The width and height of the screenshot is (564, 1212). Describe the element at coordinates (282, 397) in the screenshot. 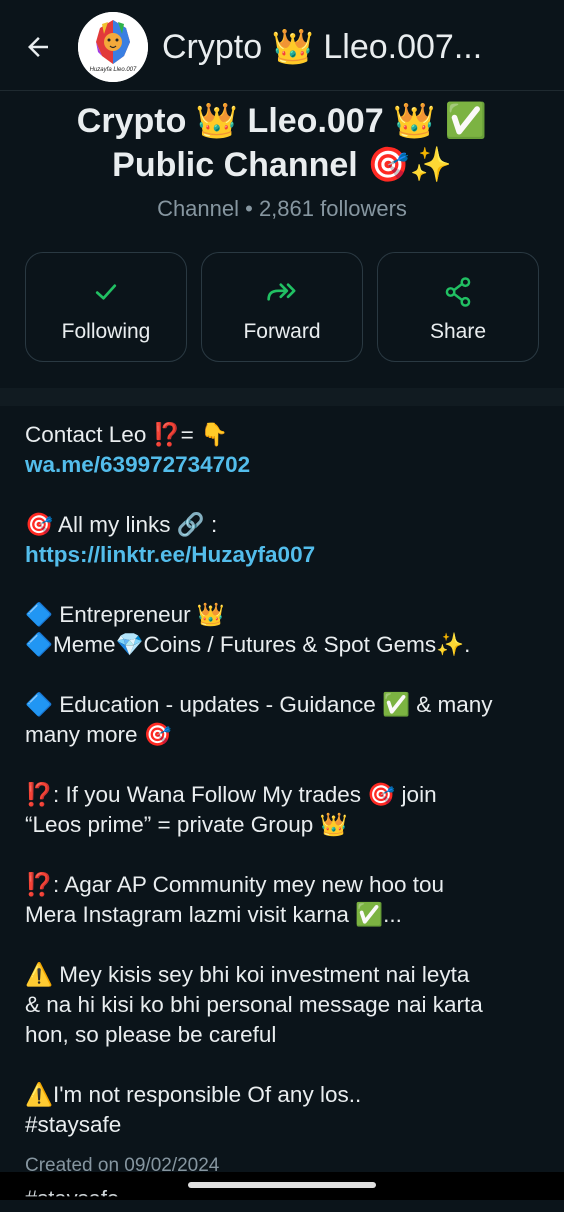

I see `section-separator` at that location.